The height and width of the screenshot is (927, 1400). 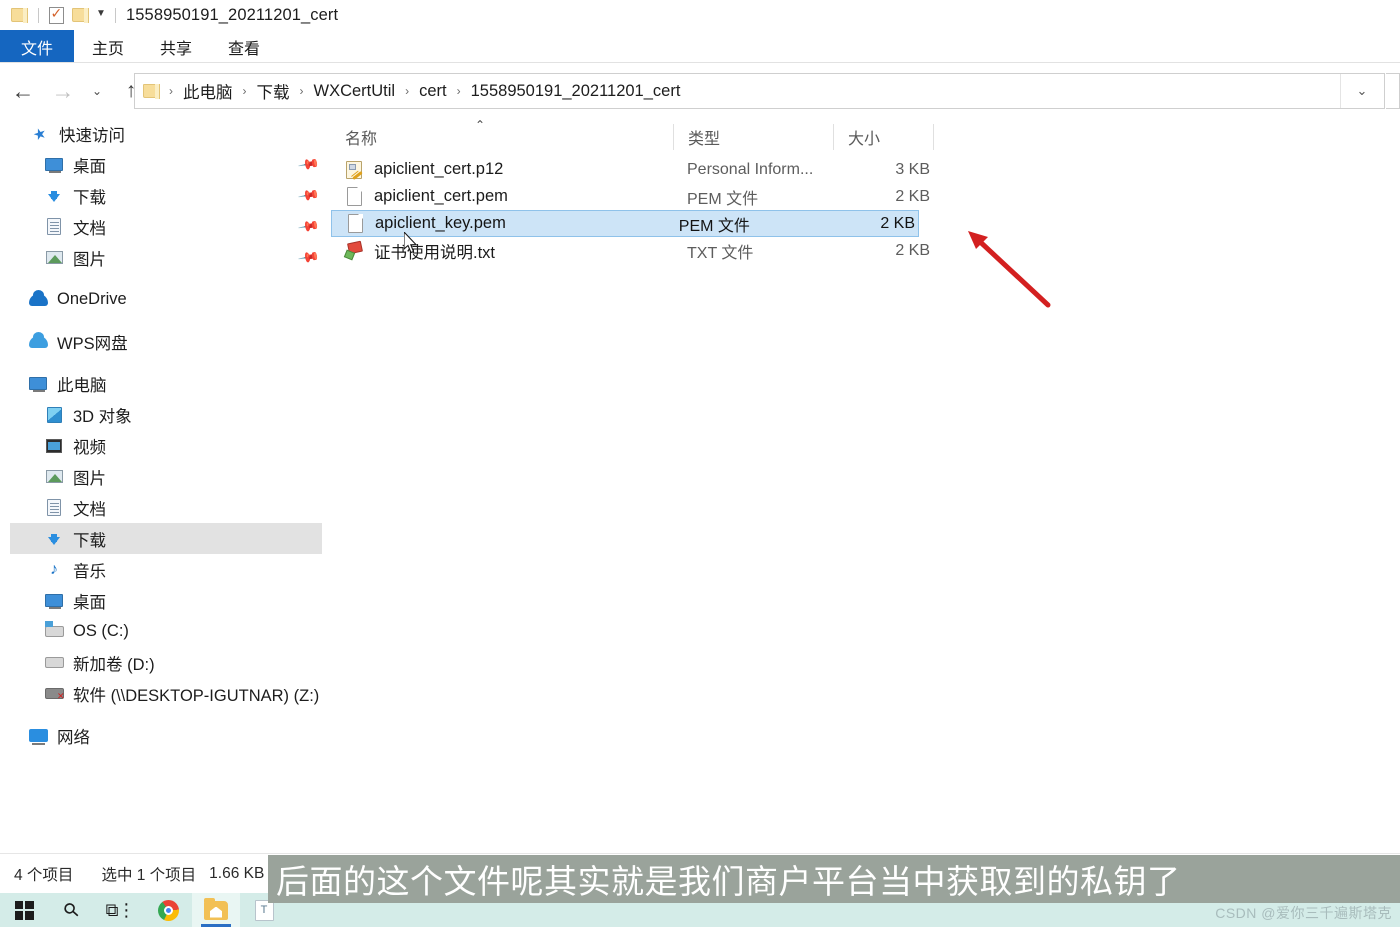 What do you see at coordinates (101, 631) in the screenshot?
I see `sidebar-label: OS (C:)` at bounding box center [101, 631].